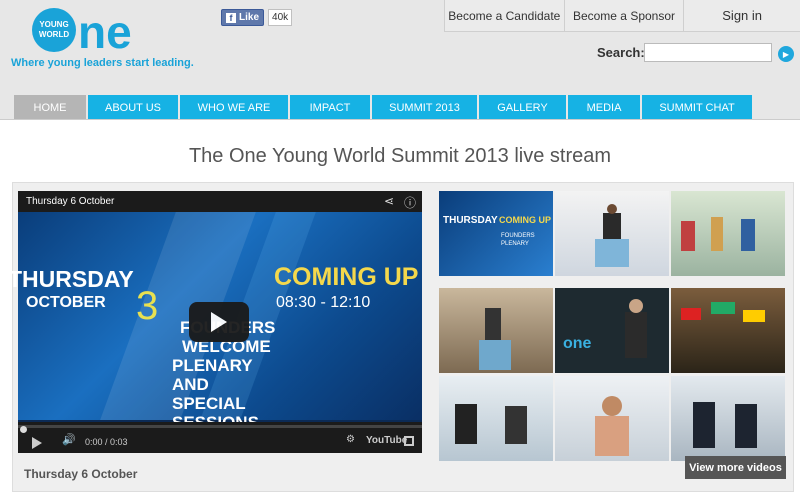 The image size is (800, 497). What do you see at coordinates (346, 277) in the screenshot?
I see `slide-coming-up: COMING UP` at bounding box center [346, 277].